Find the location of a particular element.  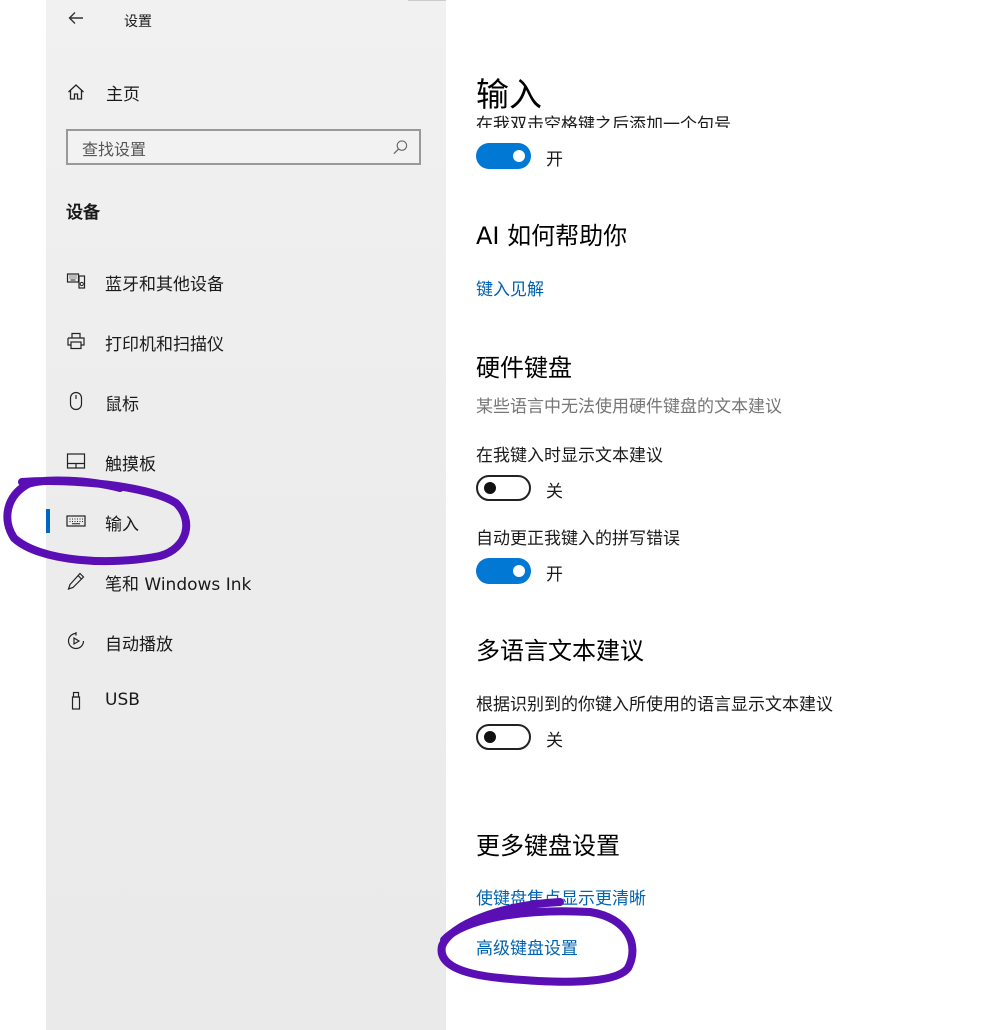

sidebar-item-label: 自动播放 is located at coordinates (139, 645).